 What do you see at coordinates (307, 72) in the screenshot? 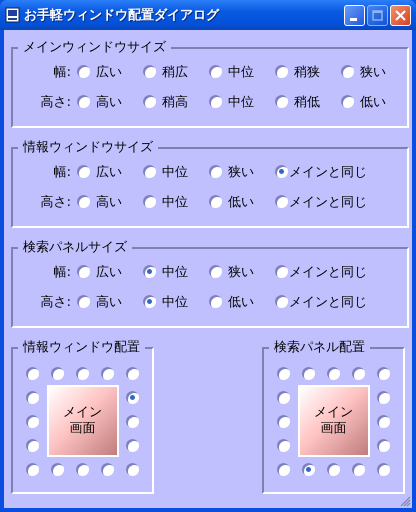
I see `option-label: 稍狭` at bounding box center [307, 72].